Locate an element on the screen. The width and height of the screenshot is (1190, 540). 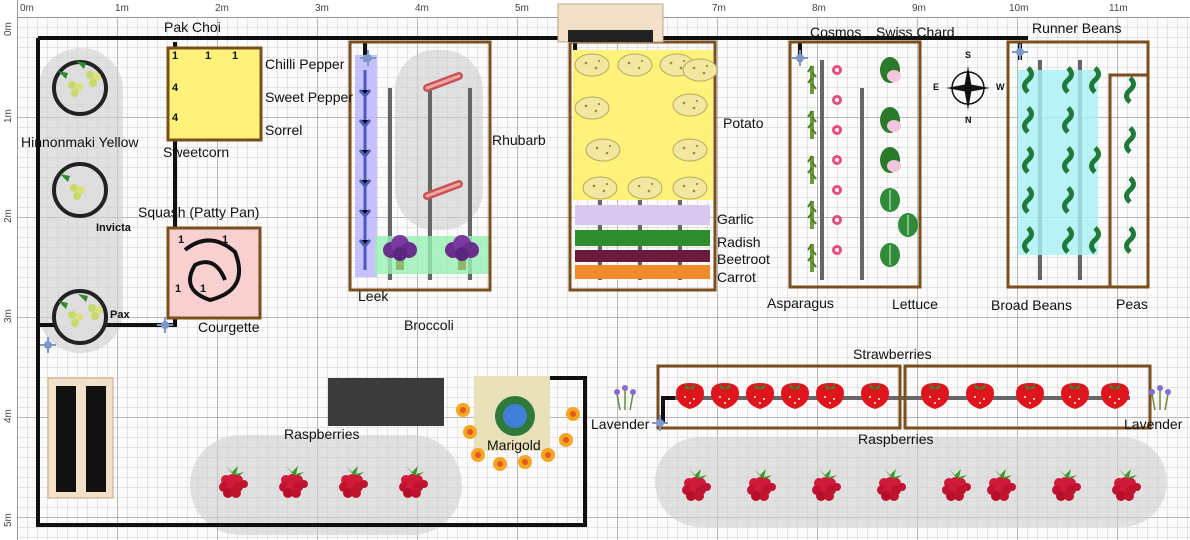
marigold-label: Marigold is located at coordinates (514, 445).